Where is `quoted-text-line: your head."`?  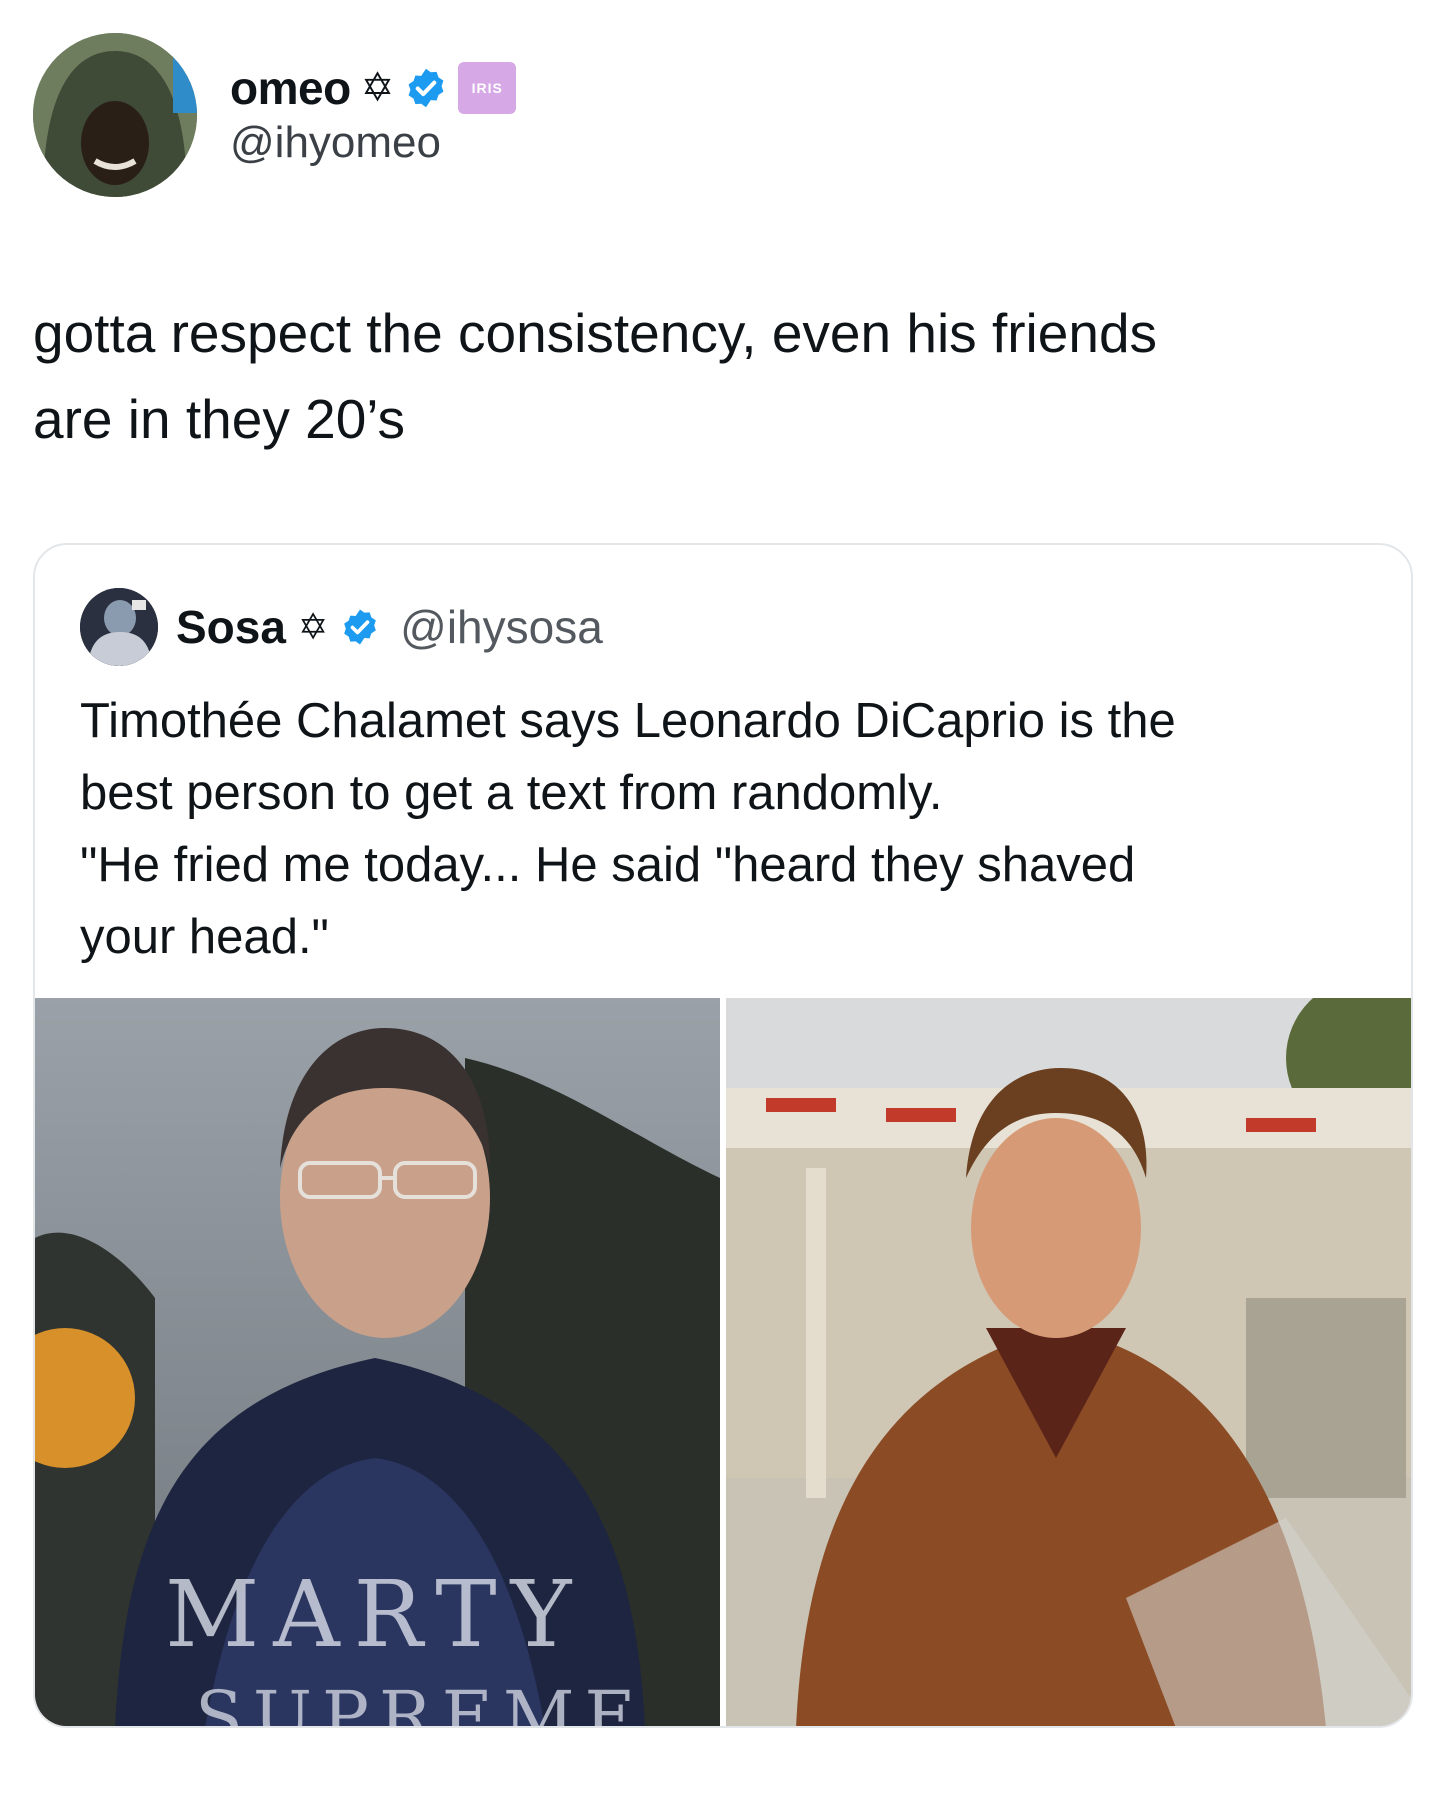 quoted-text-line: your head." is located at coordinates (204, 937).